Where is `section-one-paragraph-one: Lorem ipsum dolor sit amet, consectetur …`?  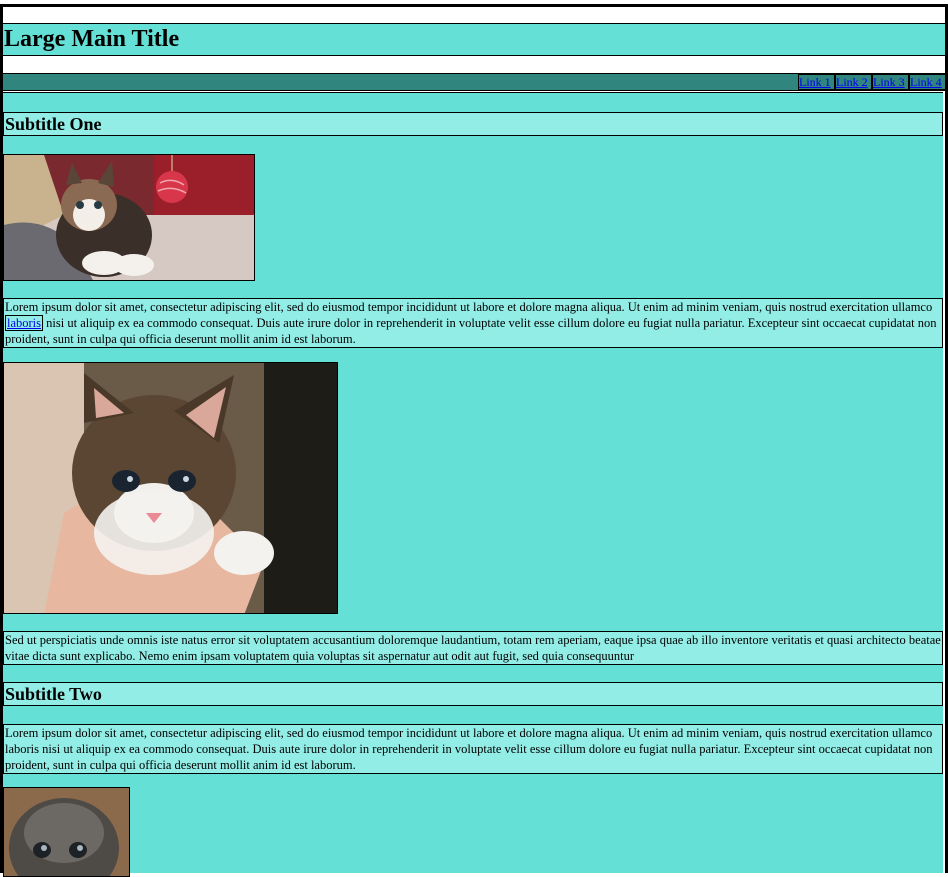 section-one-paragraph-one: Lorem ipsum dolor sit amet, consectetur … is located at coordinates (473, 323).